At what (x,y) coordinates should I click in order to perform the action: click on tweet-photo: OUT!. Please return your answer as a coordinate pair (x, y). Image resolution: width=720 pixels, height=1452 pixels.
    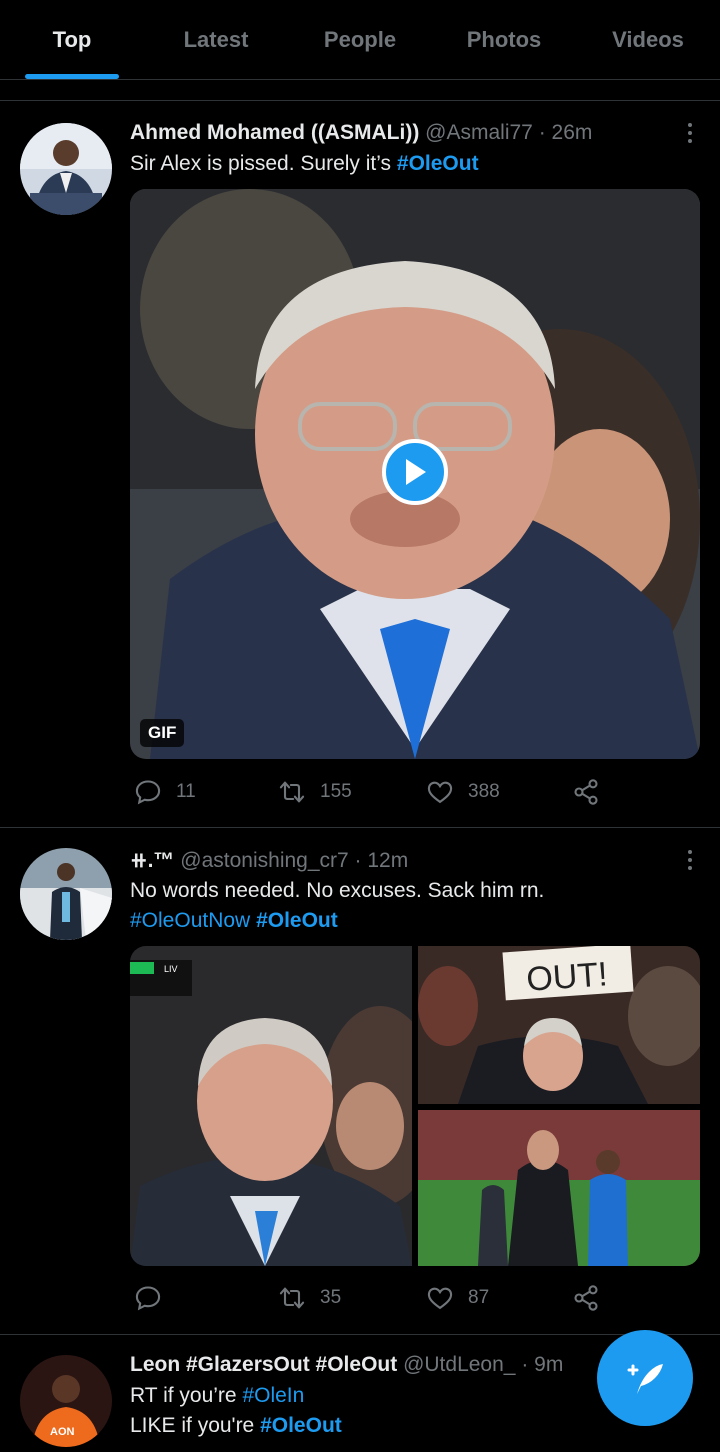
    Looking at the image, I should click on (559, 1025).